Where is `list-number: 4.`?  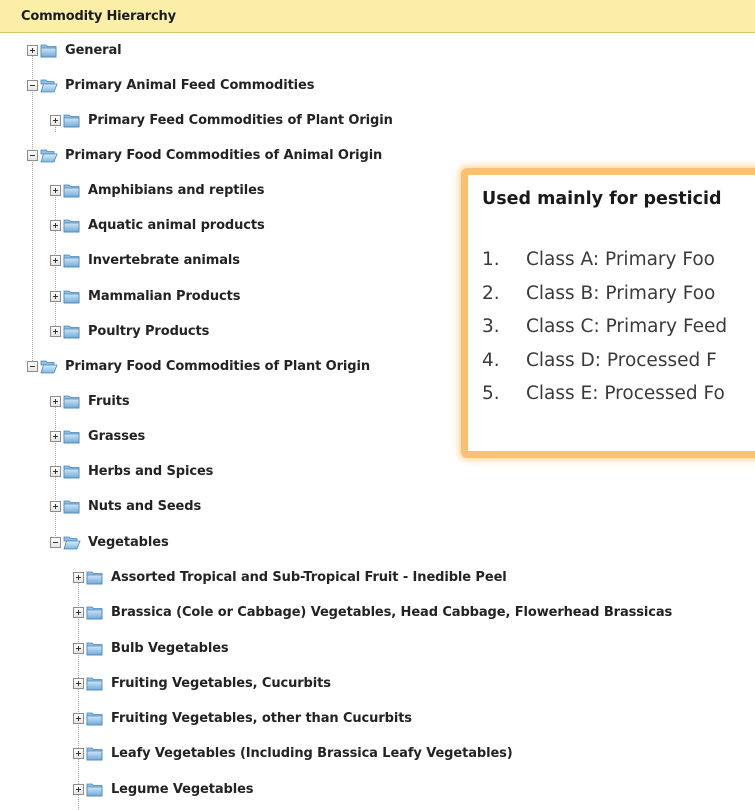
list-number: 4. is located at coordinates (491, 360).